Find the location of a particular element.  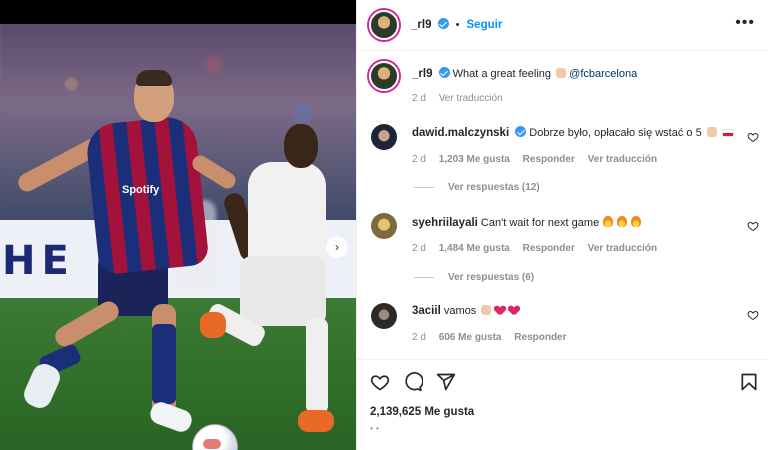

view-replies-button: Ver respuestas (12) is located at coordinates (477, 187).